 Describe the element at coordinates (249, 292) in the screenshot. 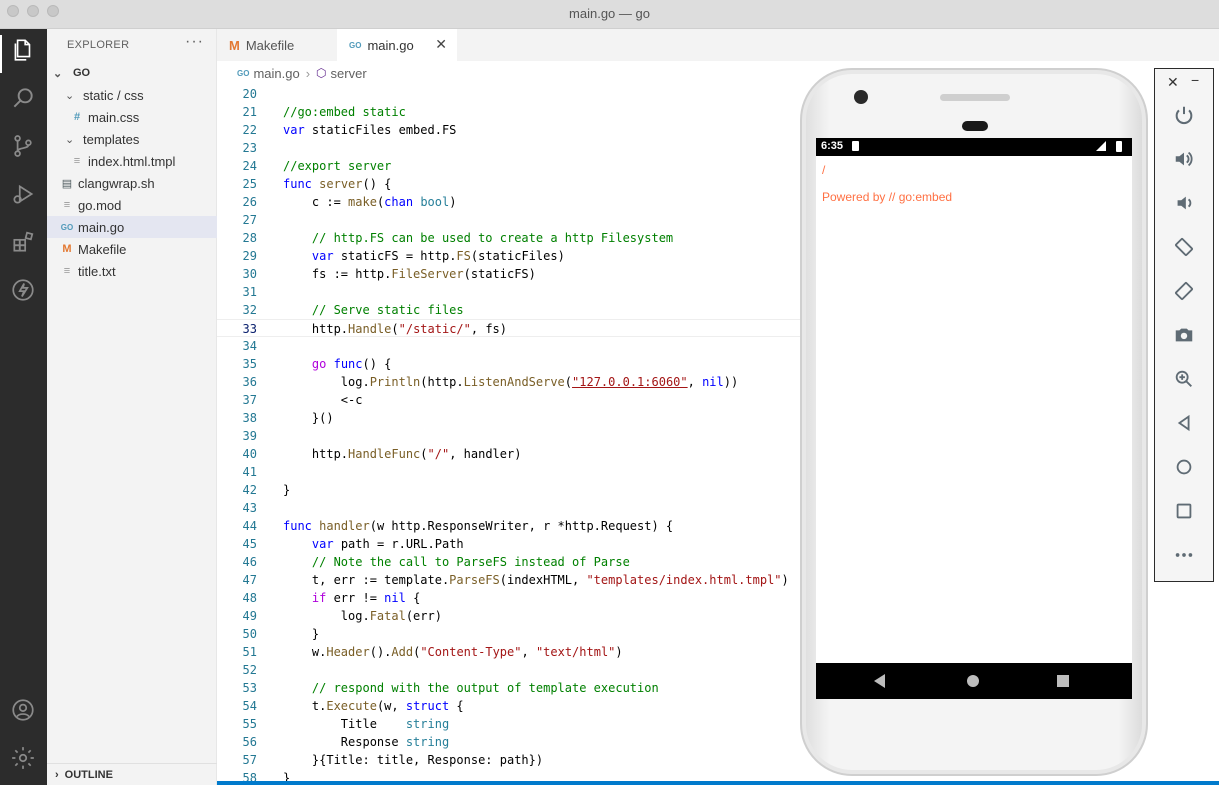

I see `line-number: 31` at that location.